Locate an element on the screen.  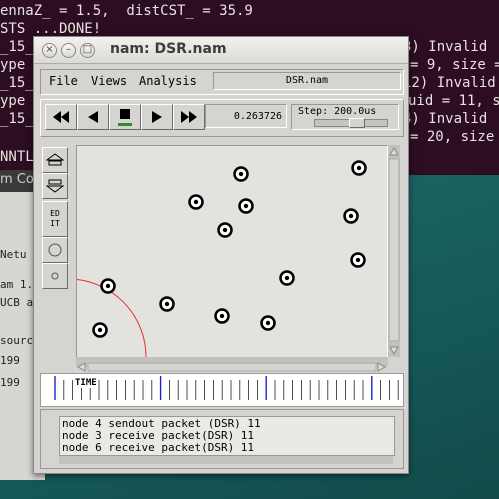
scroll-right-icon is located at coordinates (382, 367).